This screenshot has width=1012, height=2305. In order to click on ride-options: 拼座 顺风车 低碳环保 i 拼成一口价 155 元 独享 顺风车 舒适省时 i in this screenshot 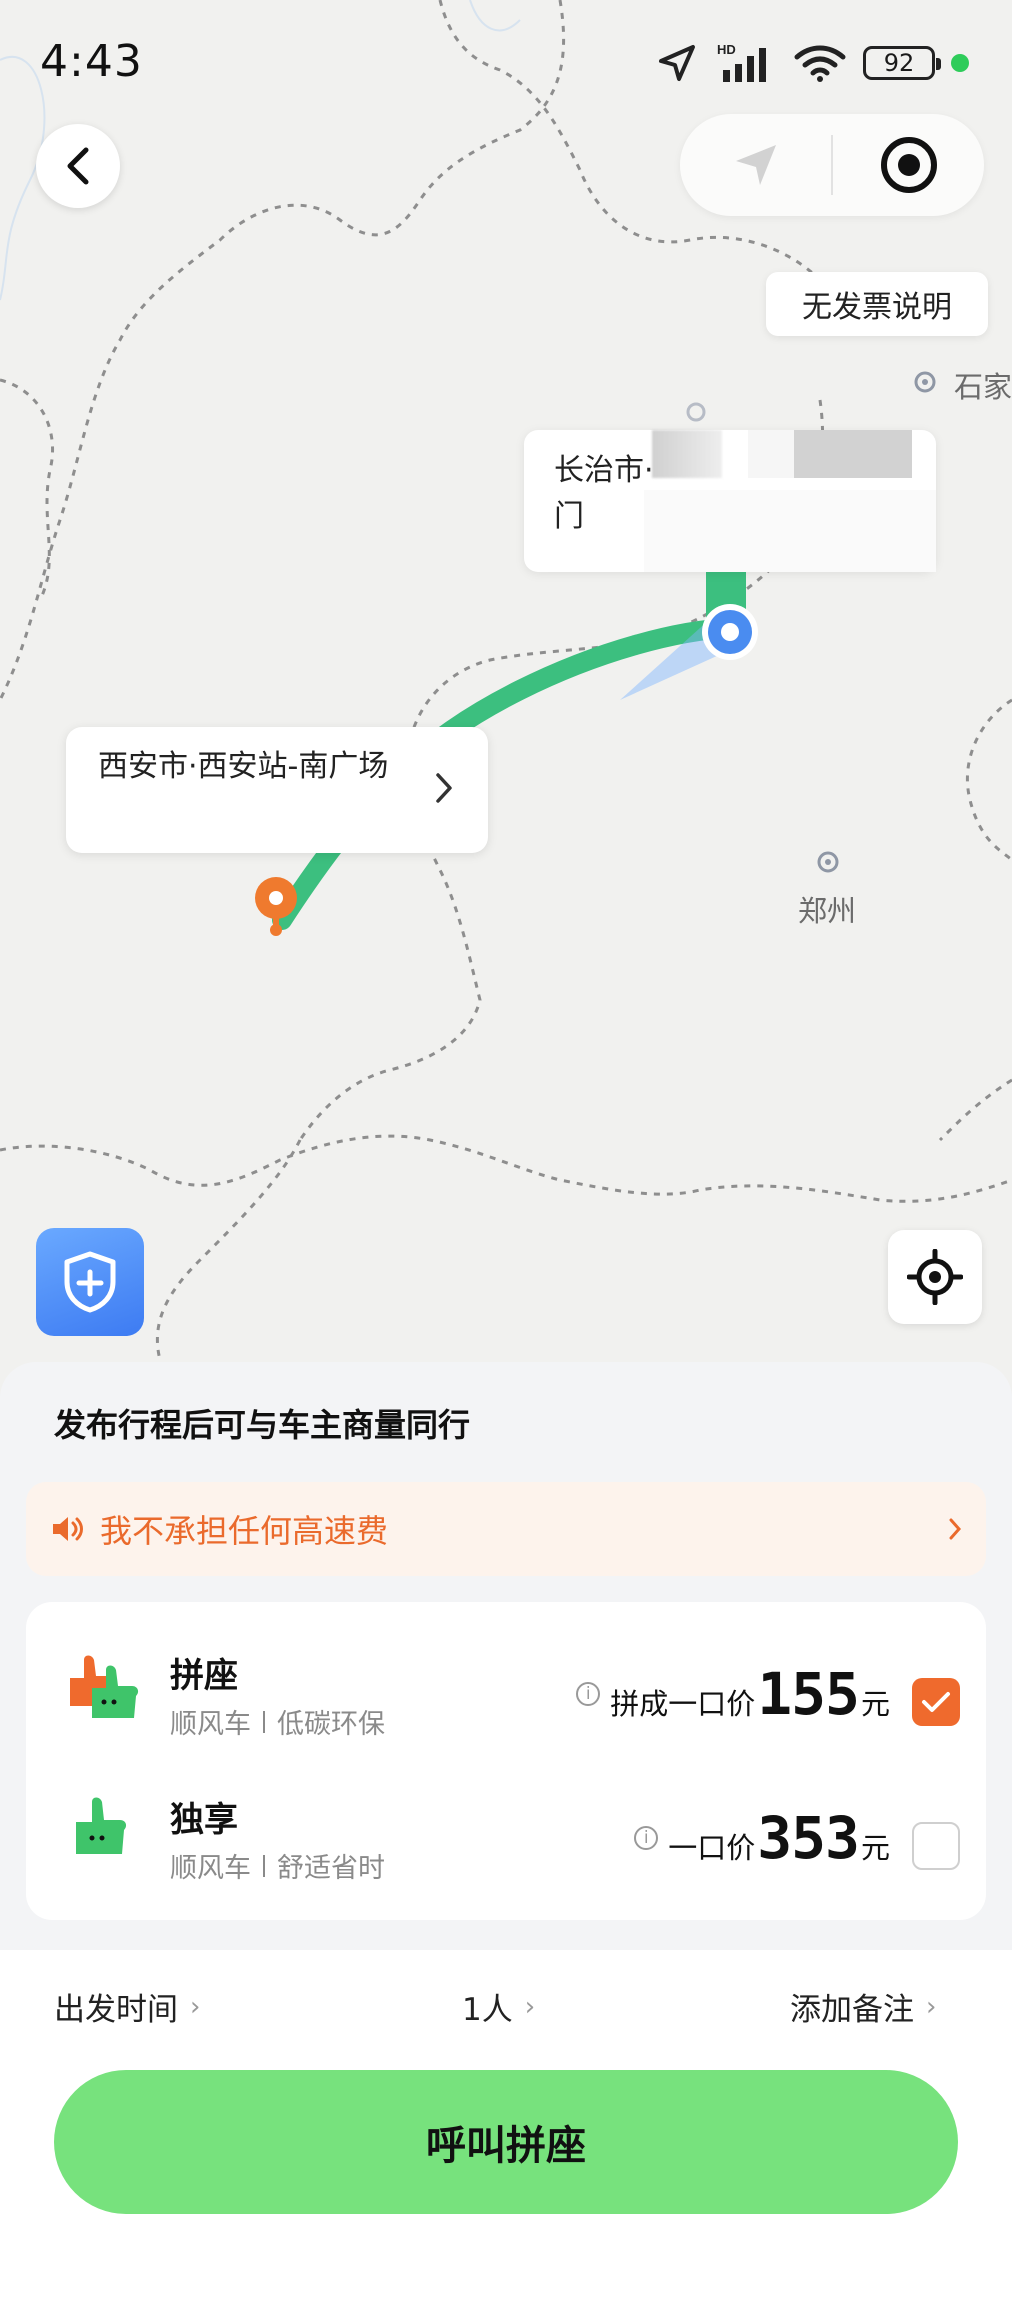, I will do `click(506, 1761)`.